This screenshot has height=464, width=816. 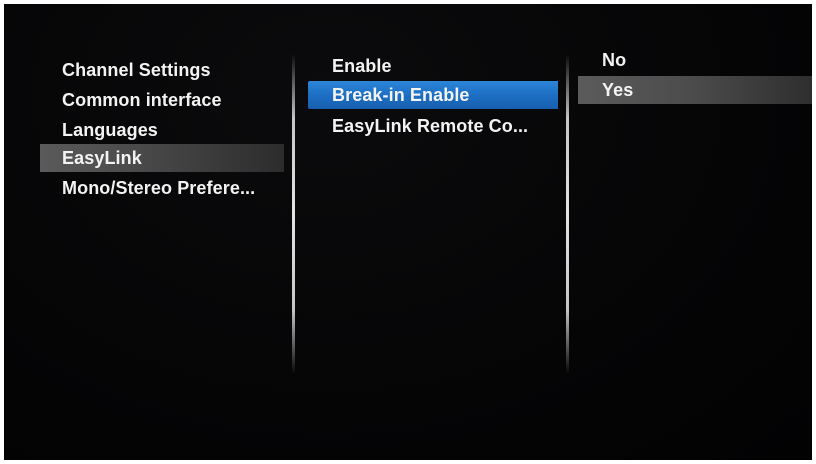 I want to click on menu-item-label: Enable, so click(x=362, y=66).